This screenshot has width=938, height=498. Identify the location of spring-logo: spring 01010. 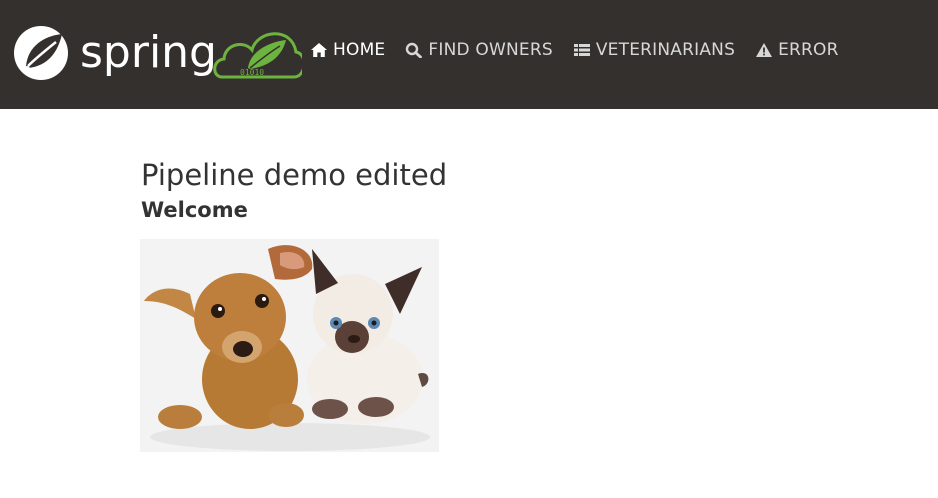
(157, 52).